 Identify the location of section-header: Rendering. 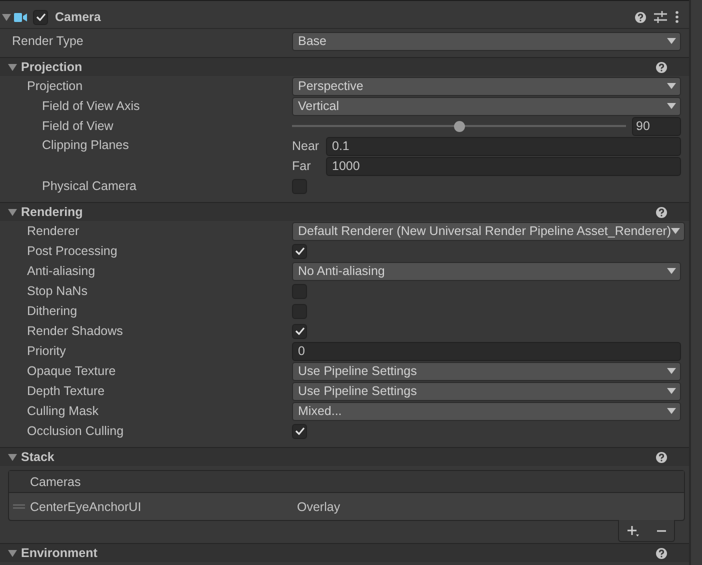
(344, 211).